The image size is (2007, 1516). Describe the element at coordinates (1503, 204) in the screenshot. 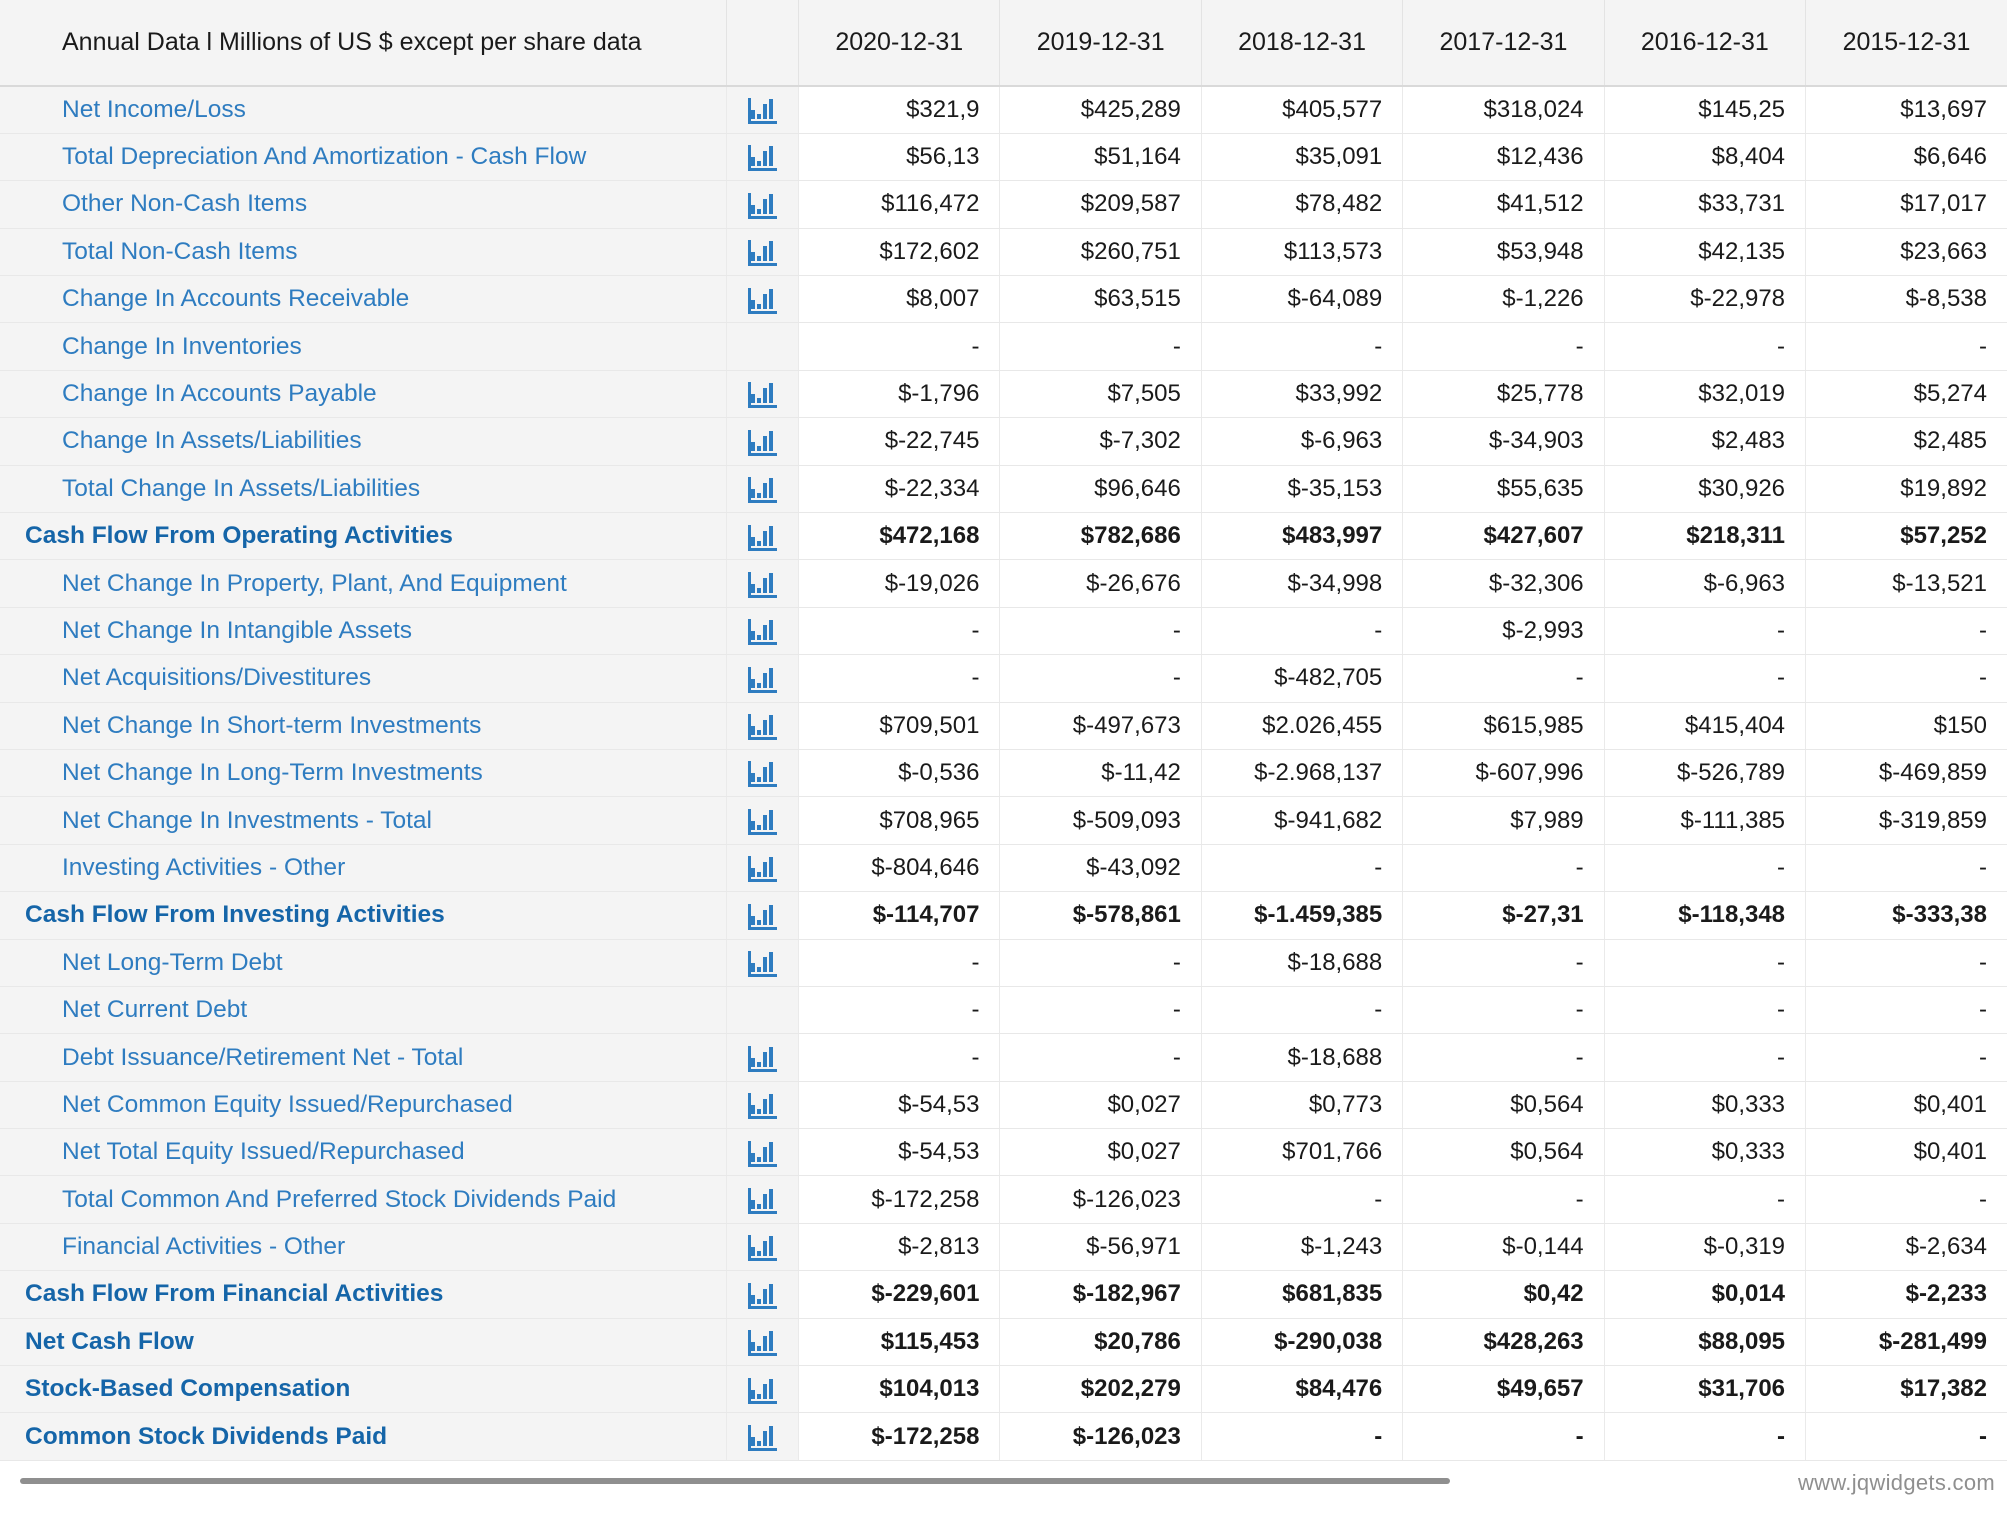

I see `cell-value: $41,512` at that location.